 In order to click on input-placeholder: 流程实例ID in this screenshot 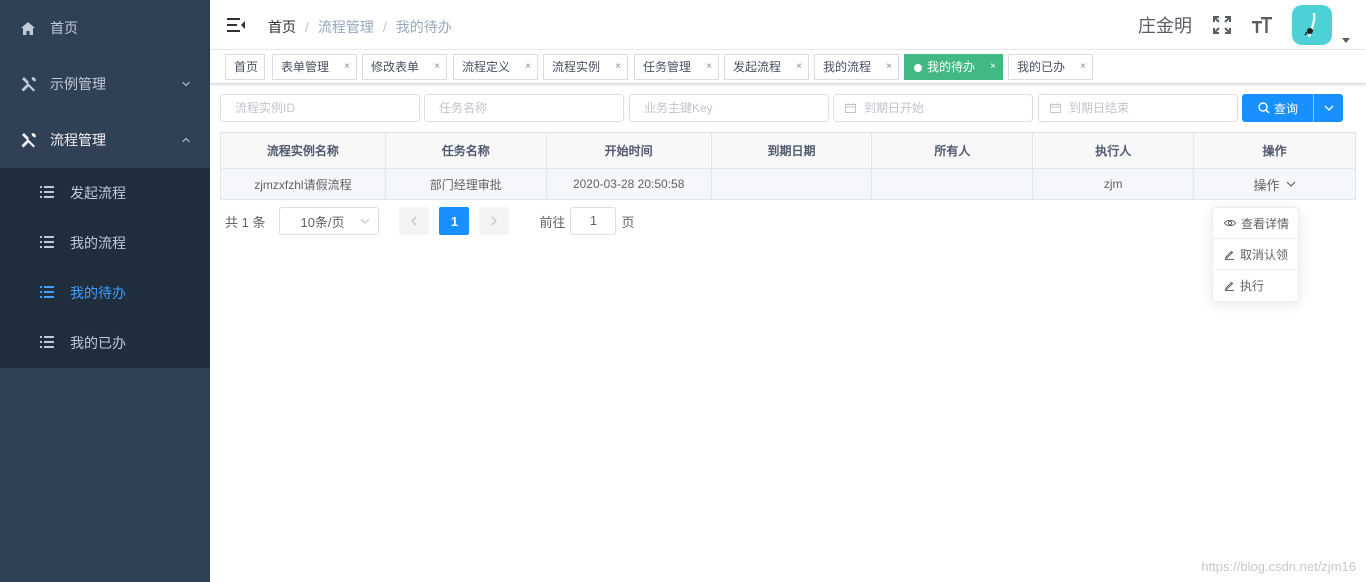, I will do `click(265, 108)`.